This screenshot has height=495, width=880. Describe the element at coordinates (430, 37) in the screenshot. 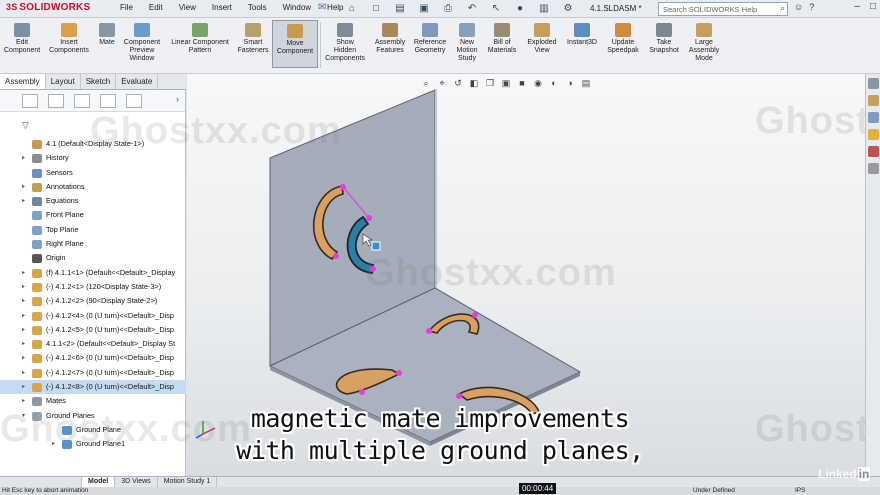

I see `reference-geometry-button: Reference Geometry` at that location.